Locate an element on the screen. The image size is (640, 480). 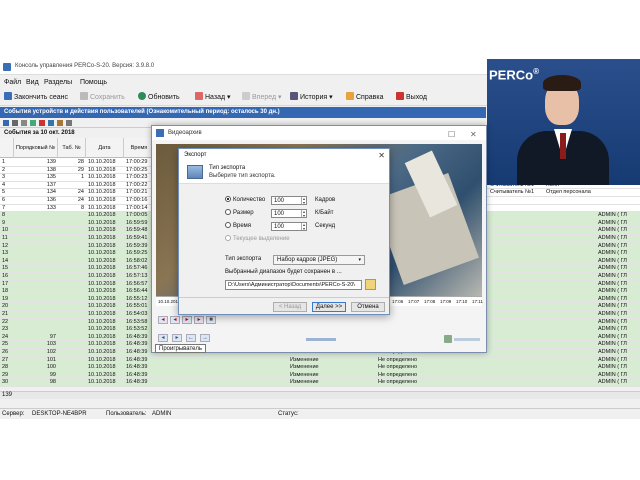
print-icon is located at coordinates (33, 123).